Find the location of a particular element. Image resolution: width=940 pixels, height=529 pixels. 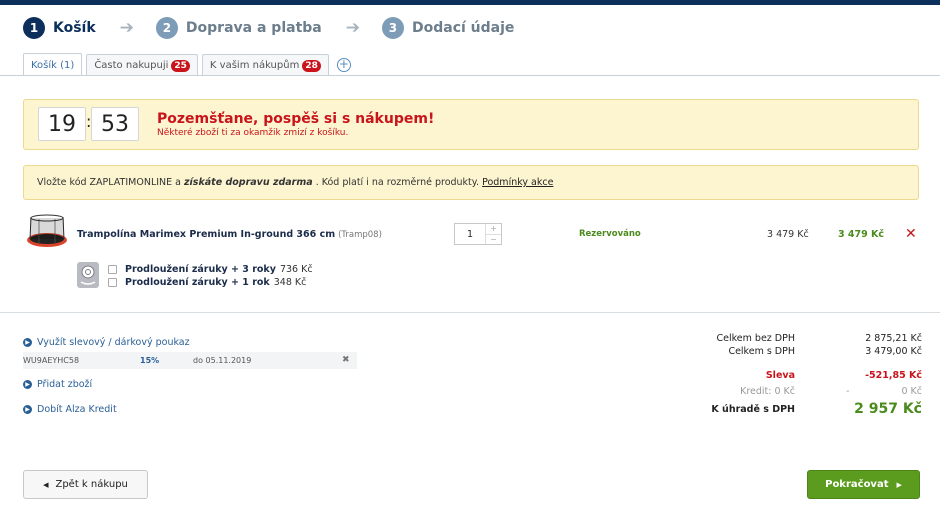

step-number: 2 is located at coordinates (166, 28).